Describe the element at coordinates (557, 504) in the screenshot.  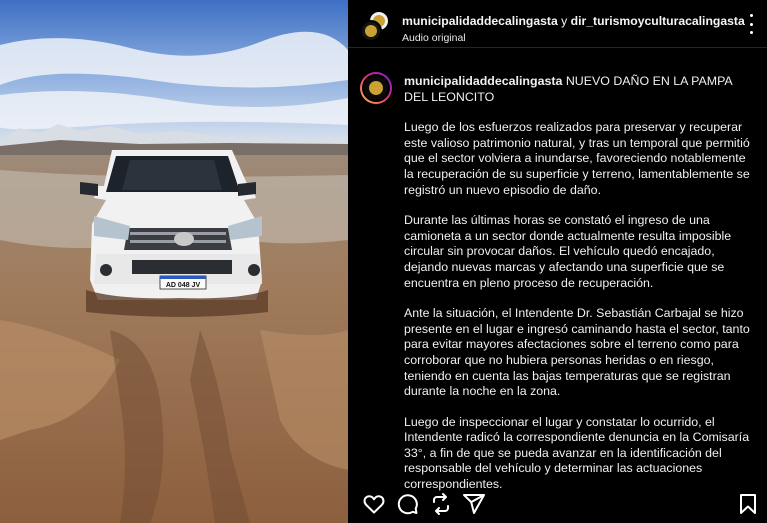
I see `post-actions` at that location.